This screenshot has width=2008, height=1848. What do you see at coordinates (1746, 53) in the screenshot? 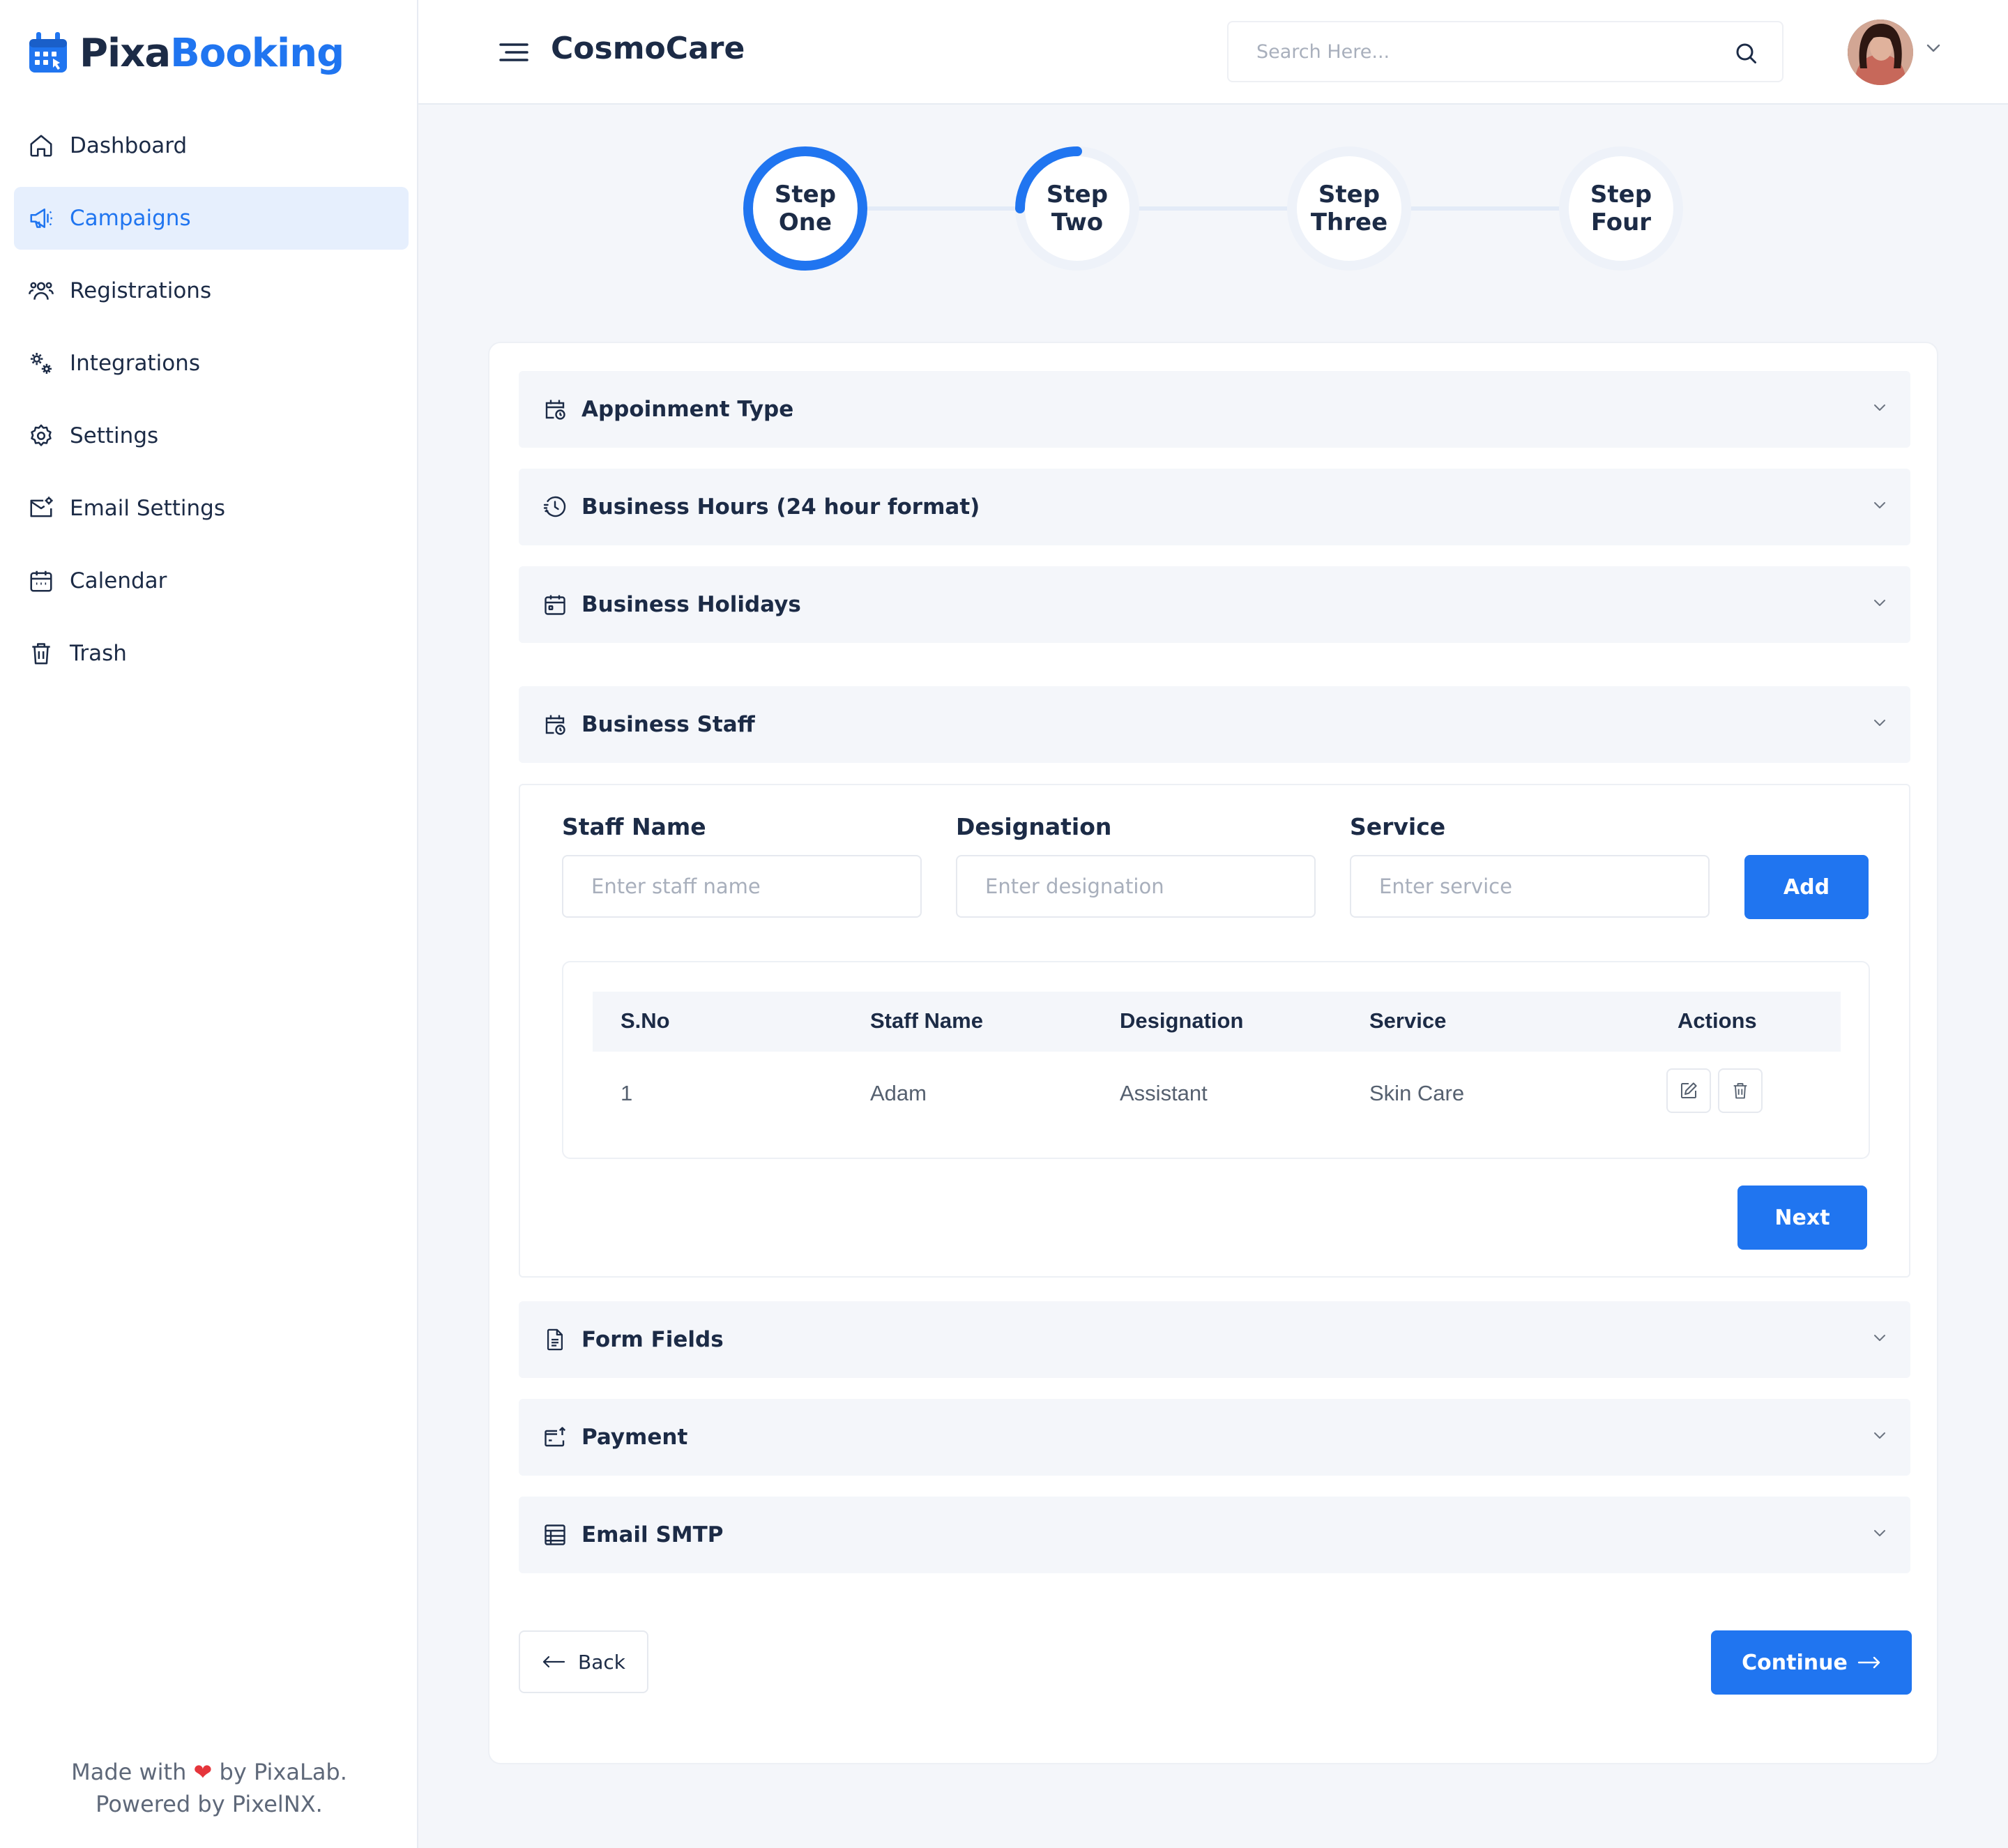
I see `search-icon` at bounding box center [1746, 53].